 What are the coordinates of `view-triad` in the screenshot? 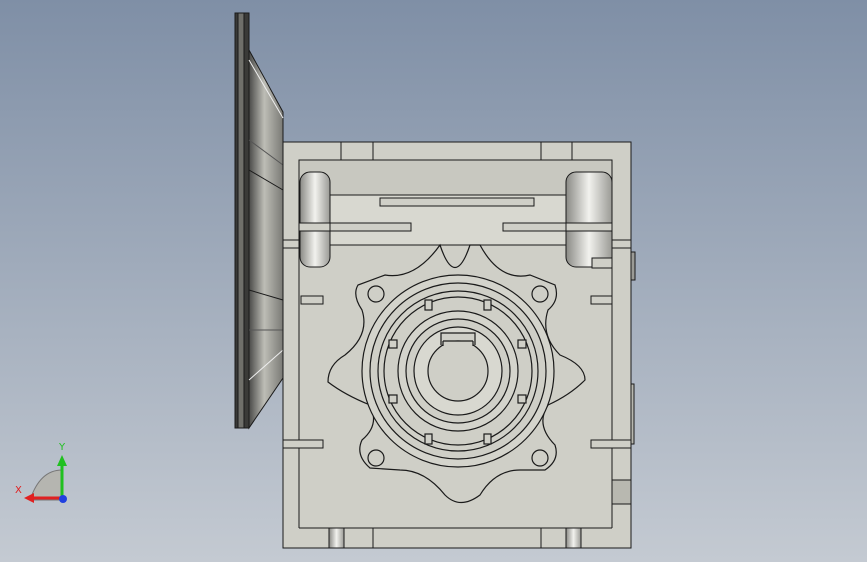 It's located at (45, 479).